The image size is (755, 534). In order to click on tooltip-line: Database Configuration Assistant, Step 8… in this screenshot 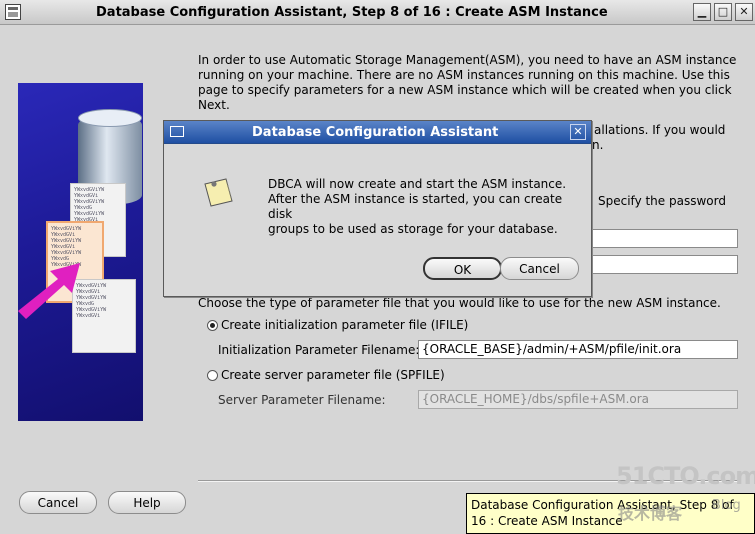, I will do `click(602, 505)`.